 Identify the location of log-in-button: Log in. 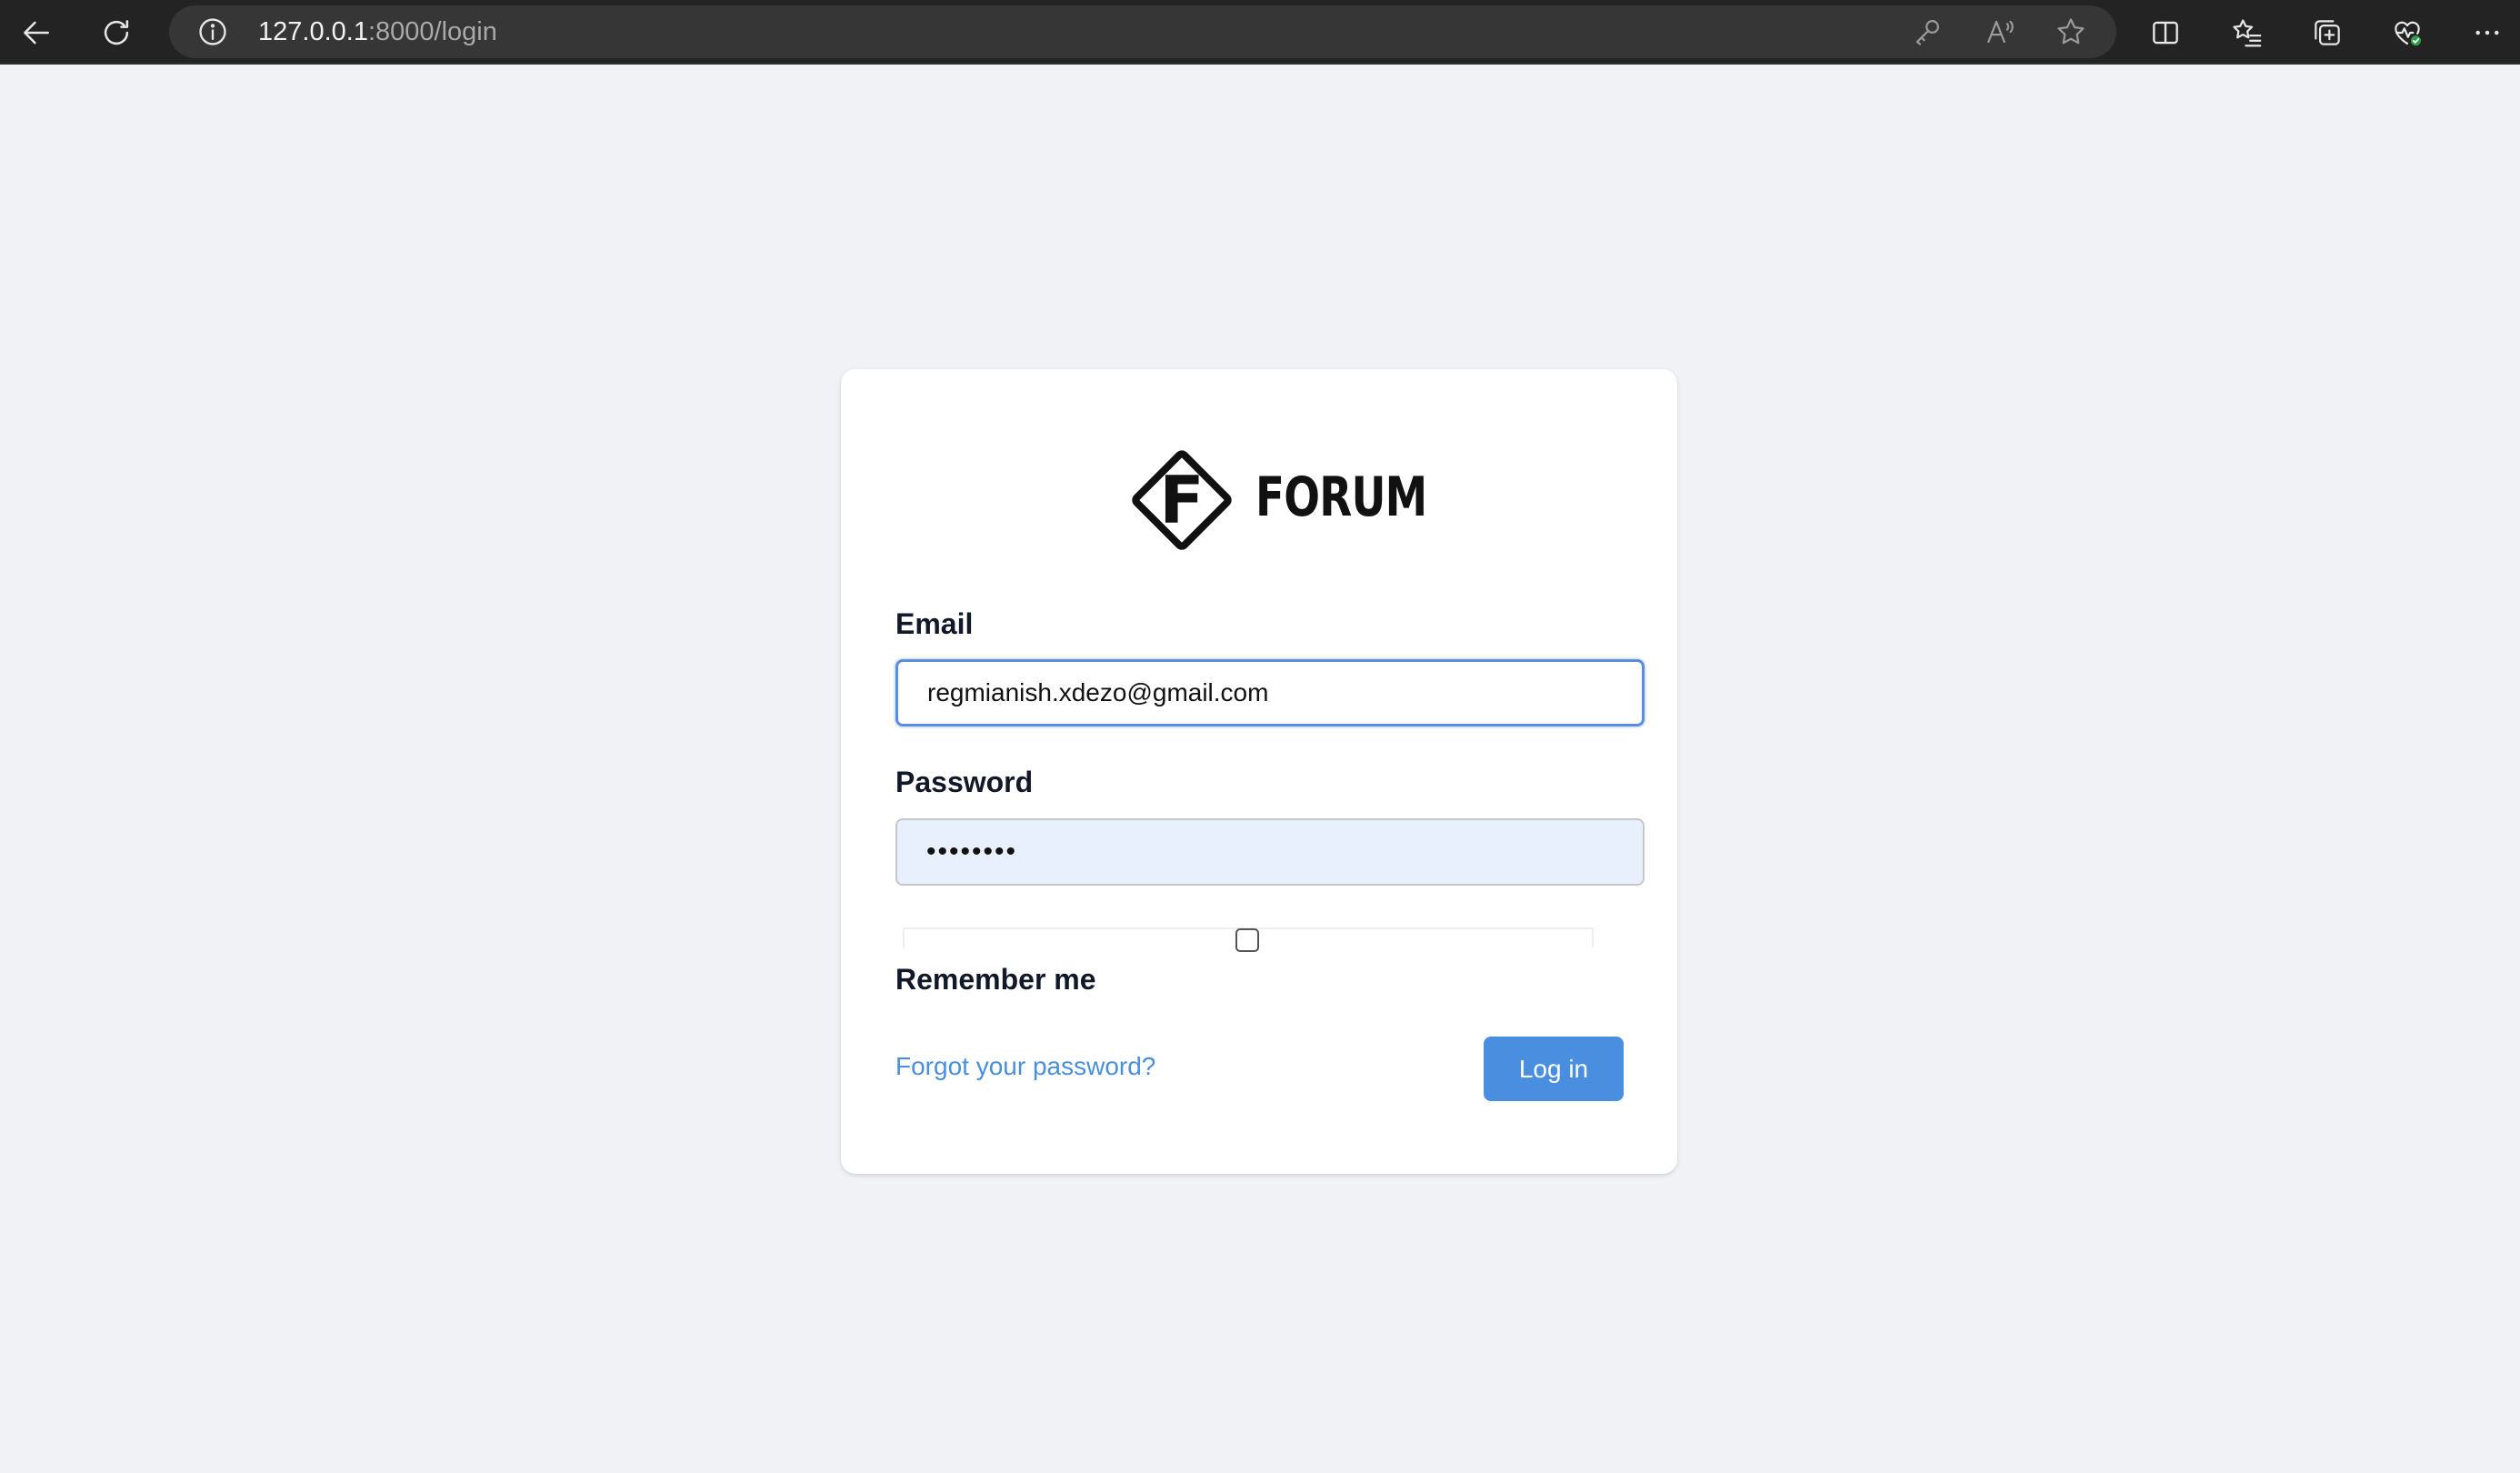
(1554, 1069).